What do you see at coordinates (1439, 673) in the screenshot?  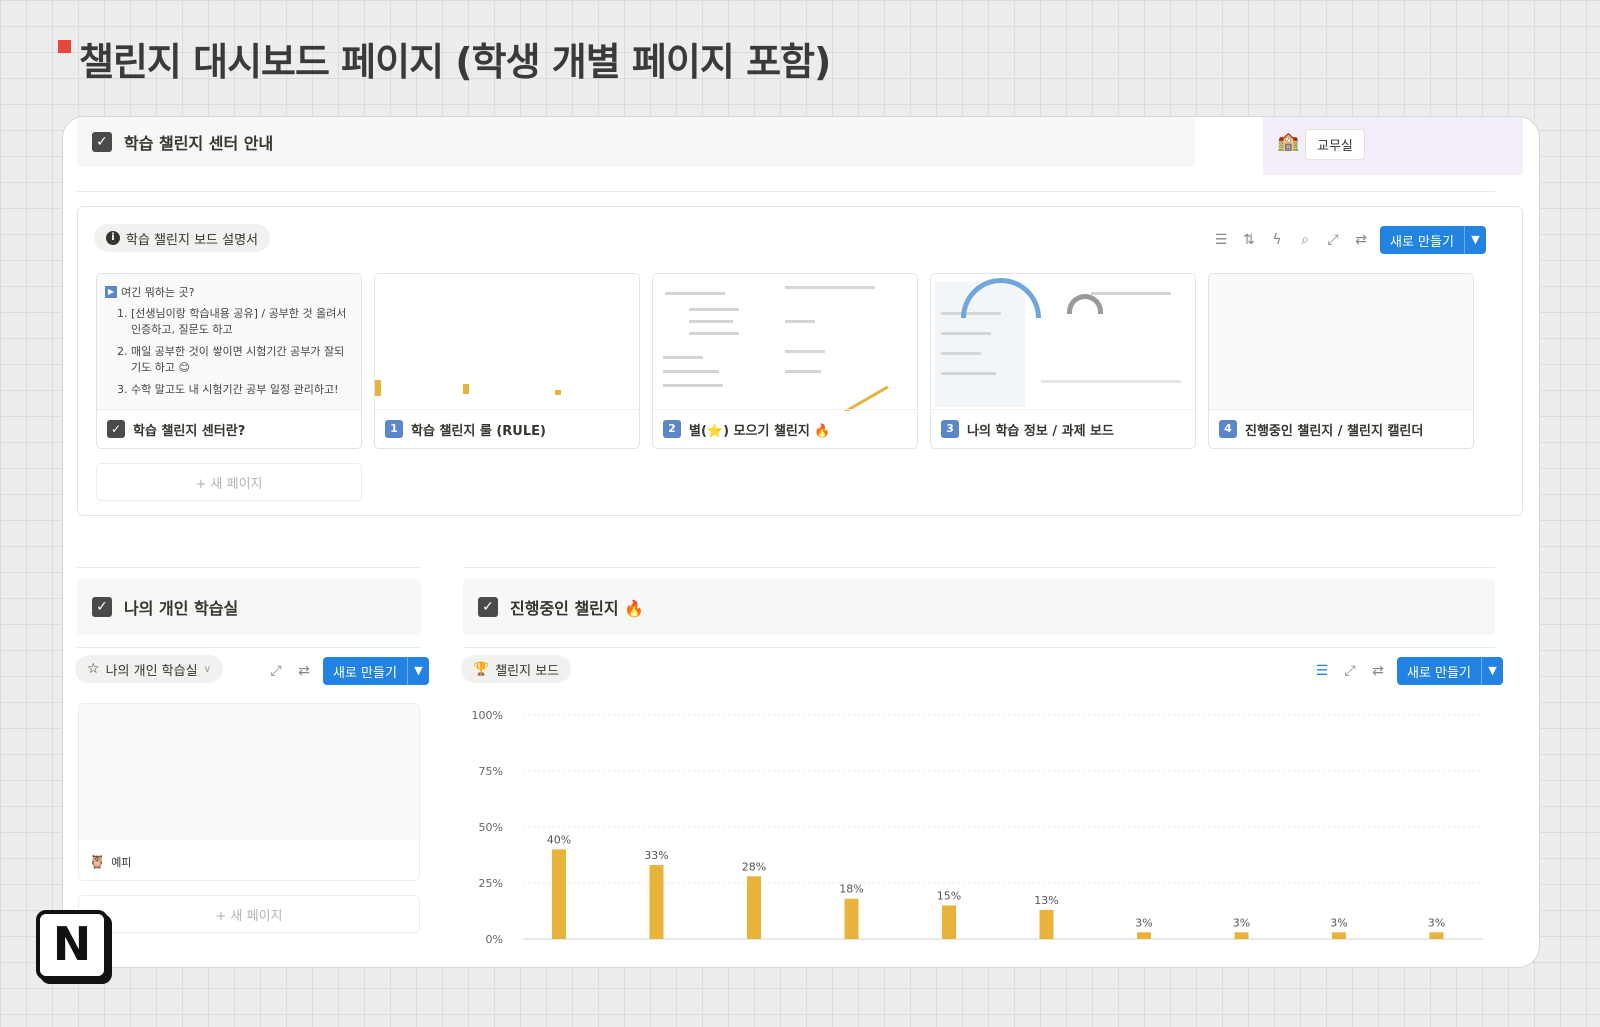 I see `challenges-new-label: 새로 만들기` at bounding box center [1439, 673].